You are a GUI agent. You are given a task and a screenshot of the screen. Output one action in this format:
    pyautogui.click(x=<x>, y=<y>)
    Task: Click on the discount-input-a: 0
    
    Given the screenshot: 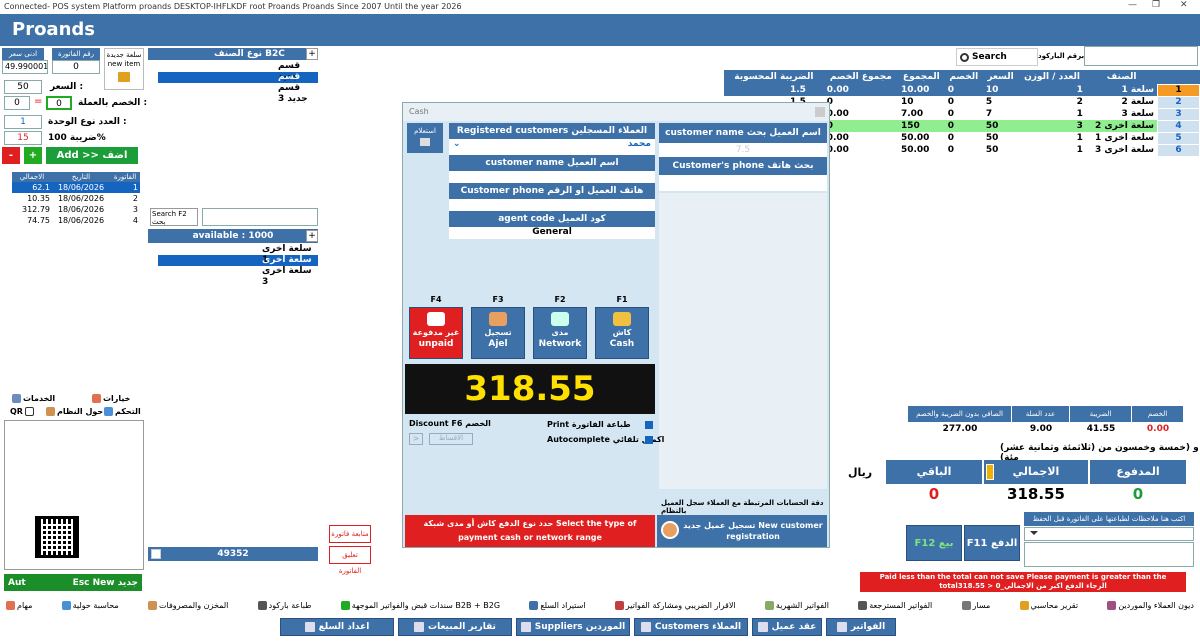 What is the action you would take?
    pyautogui.click(x=17, y=103)
    